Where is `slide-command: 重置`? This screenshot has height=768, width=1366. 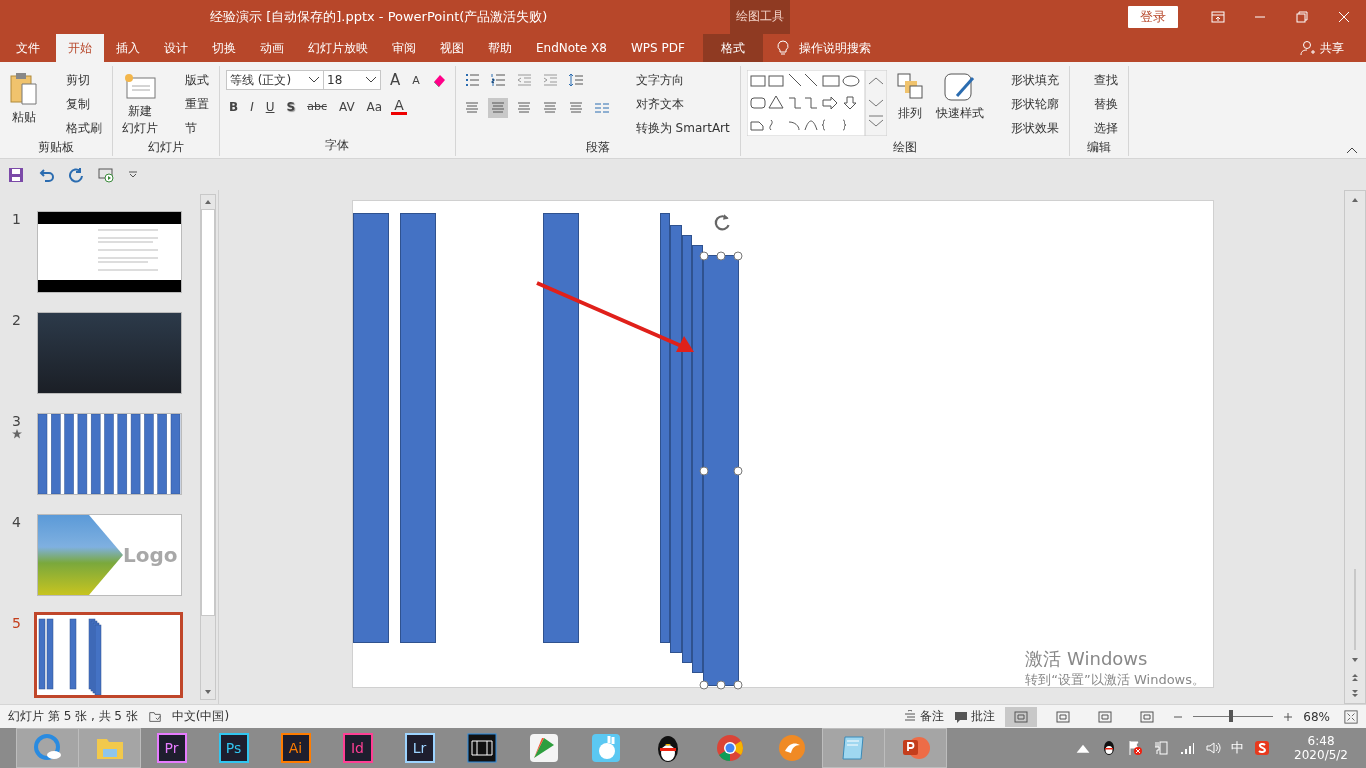 slide-command: 重置 is located at coordinates (190, 104).